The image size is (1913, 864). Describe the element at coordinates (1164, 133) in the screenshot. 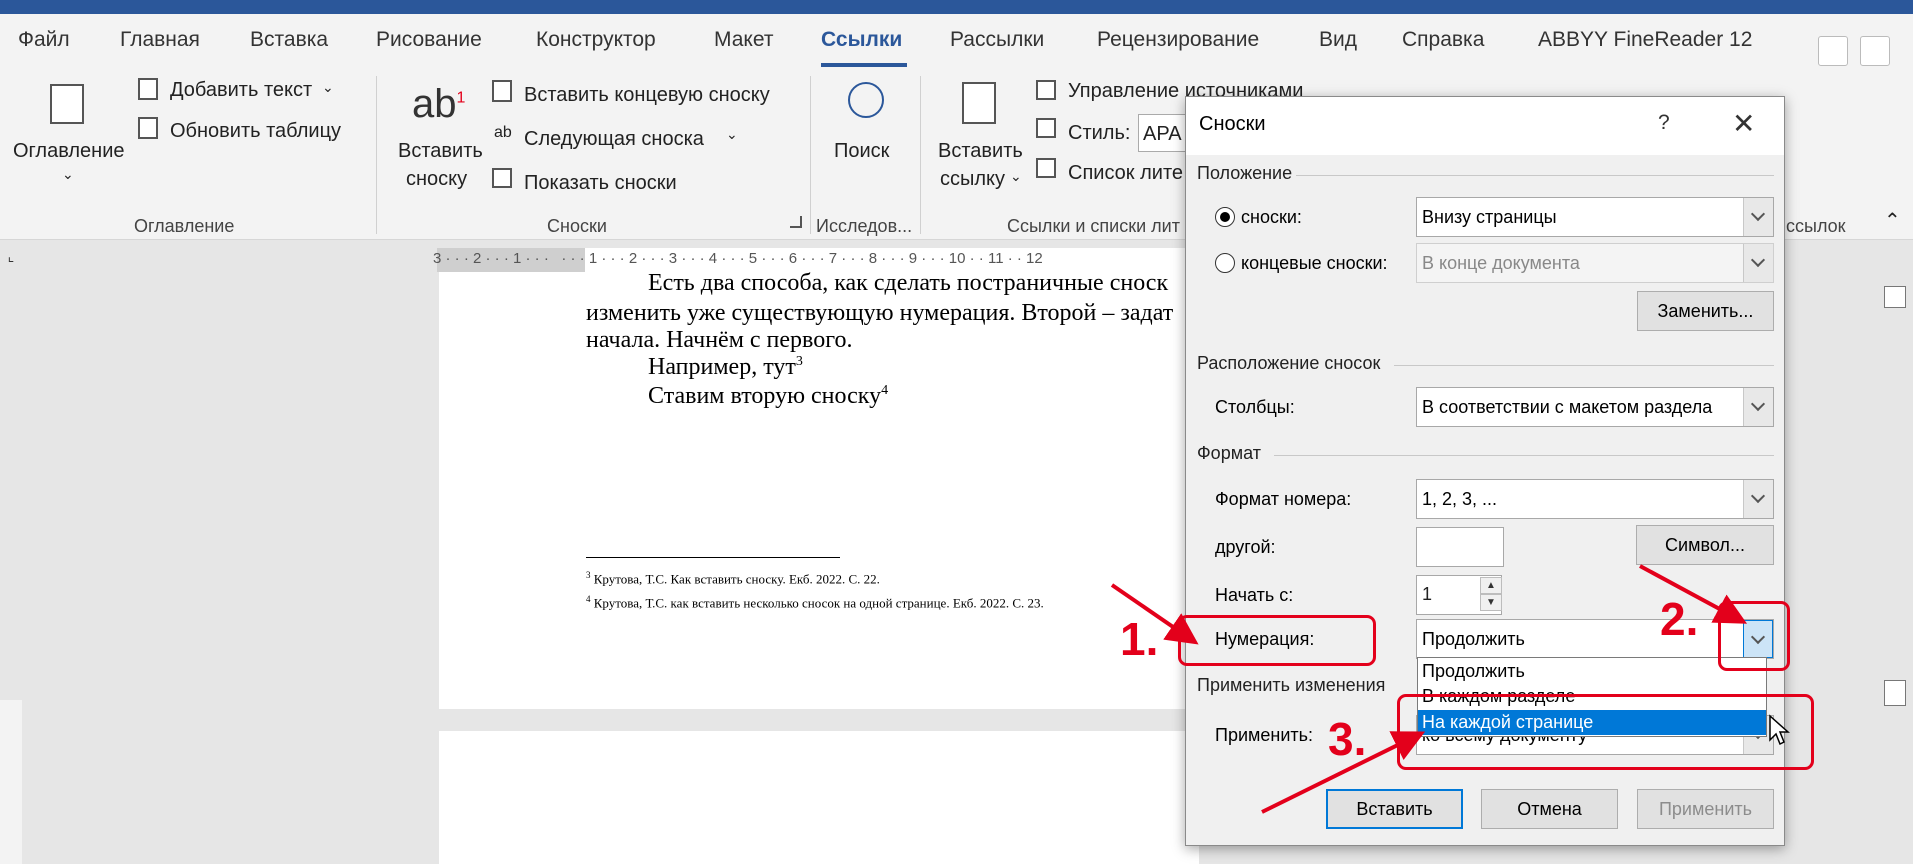

I see `style-select: APA` at that location.